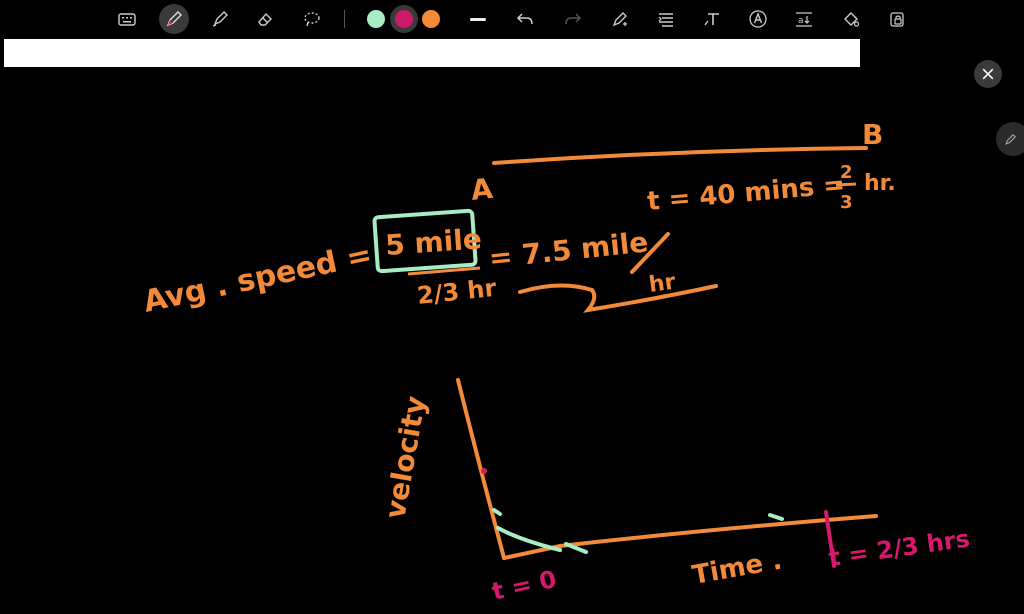 The height and width of the screenshot is (614, 1024). Describe the element at coordinates (257, 278) in the screenshot. I see `avg-speed-label: Avg . speed =` at that location.